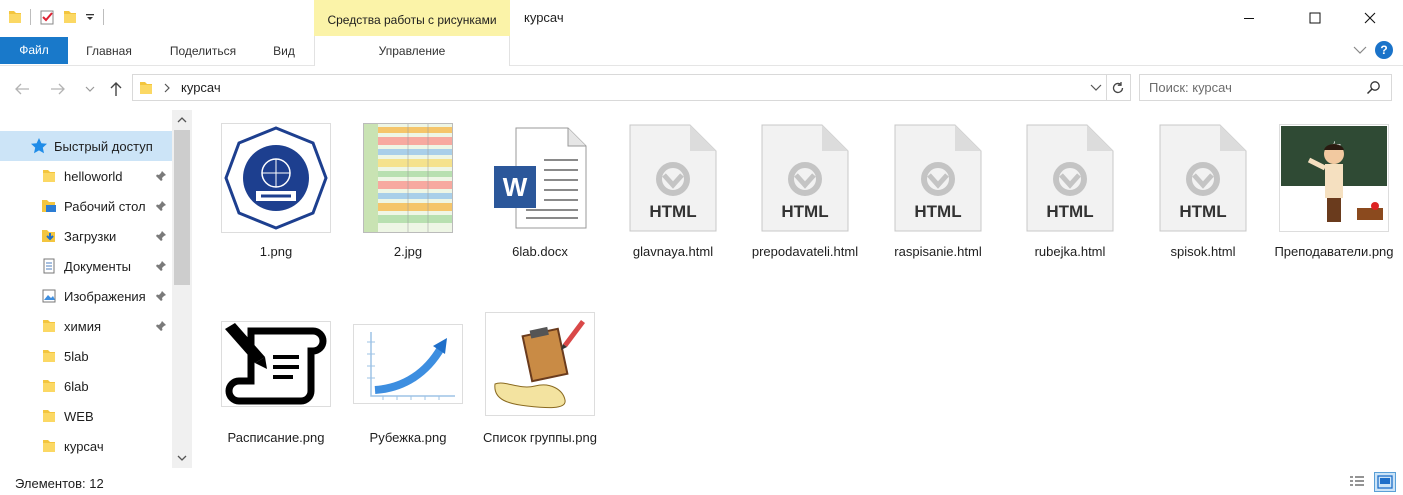 The width and height of the screenshot is (1403, 495). Describe the element at coordinates (203, 51) in the screenshot. I see `tab-share: Поделиться` at that location.